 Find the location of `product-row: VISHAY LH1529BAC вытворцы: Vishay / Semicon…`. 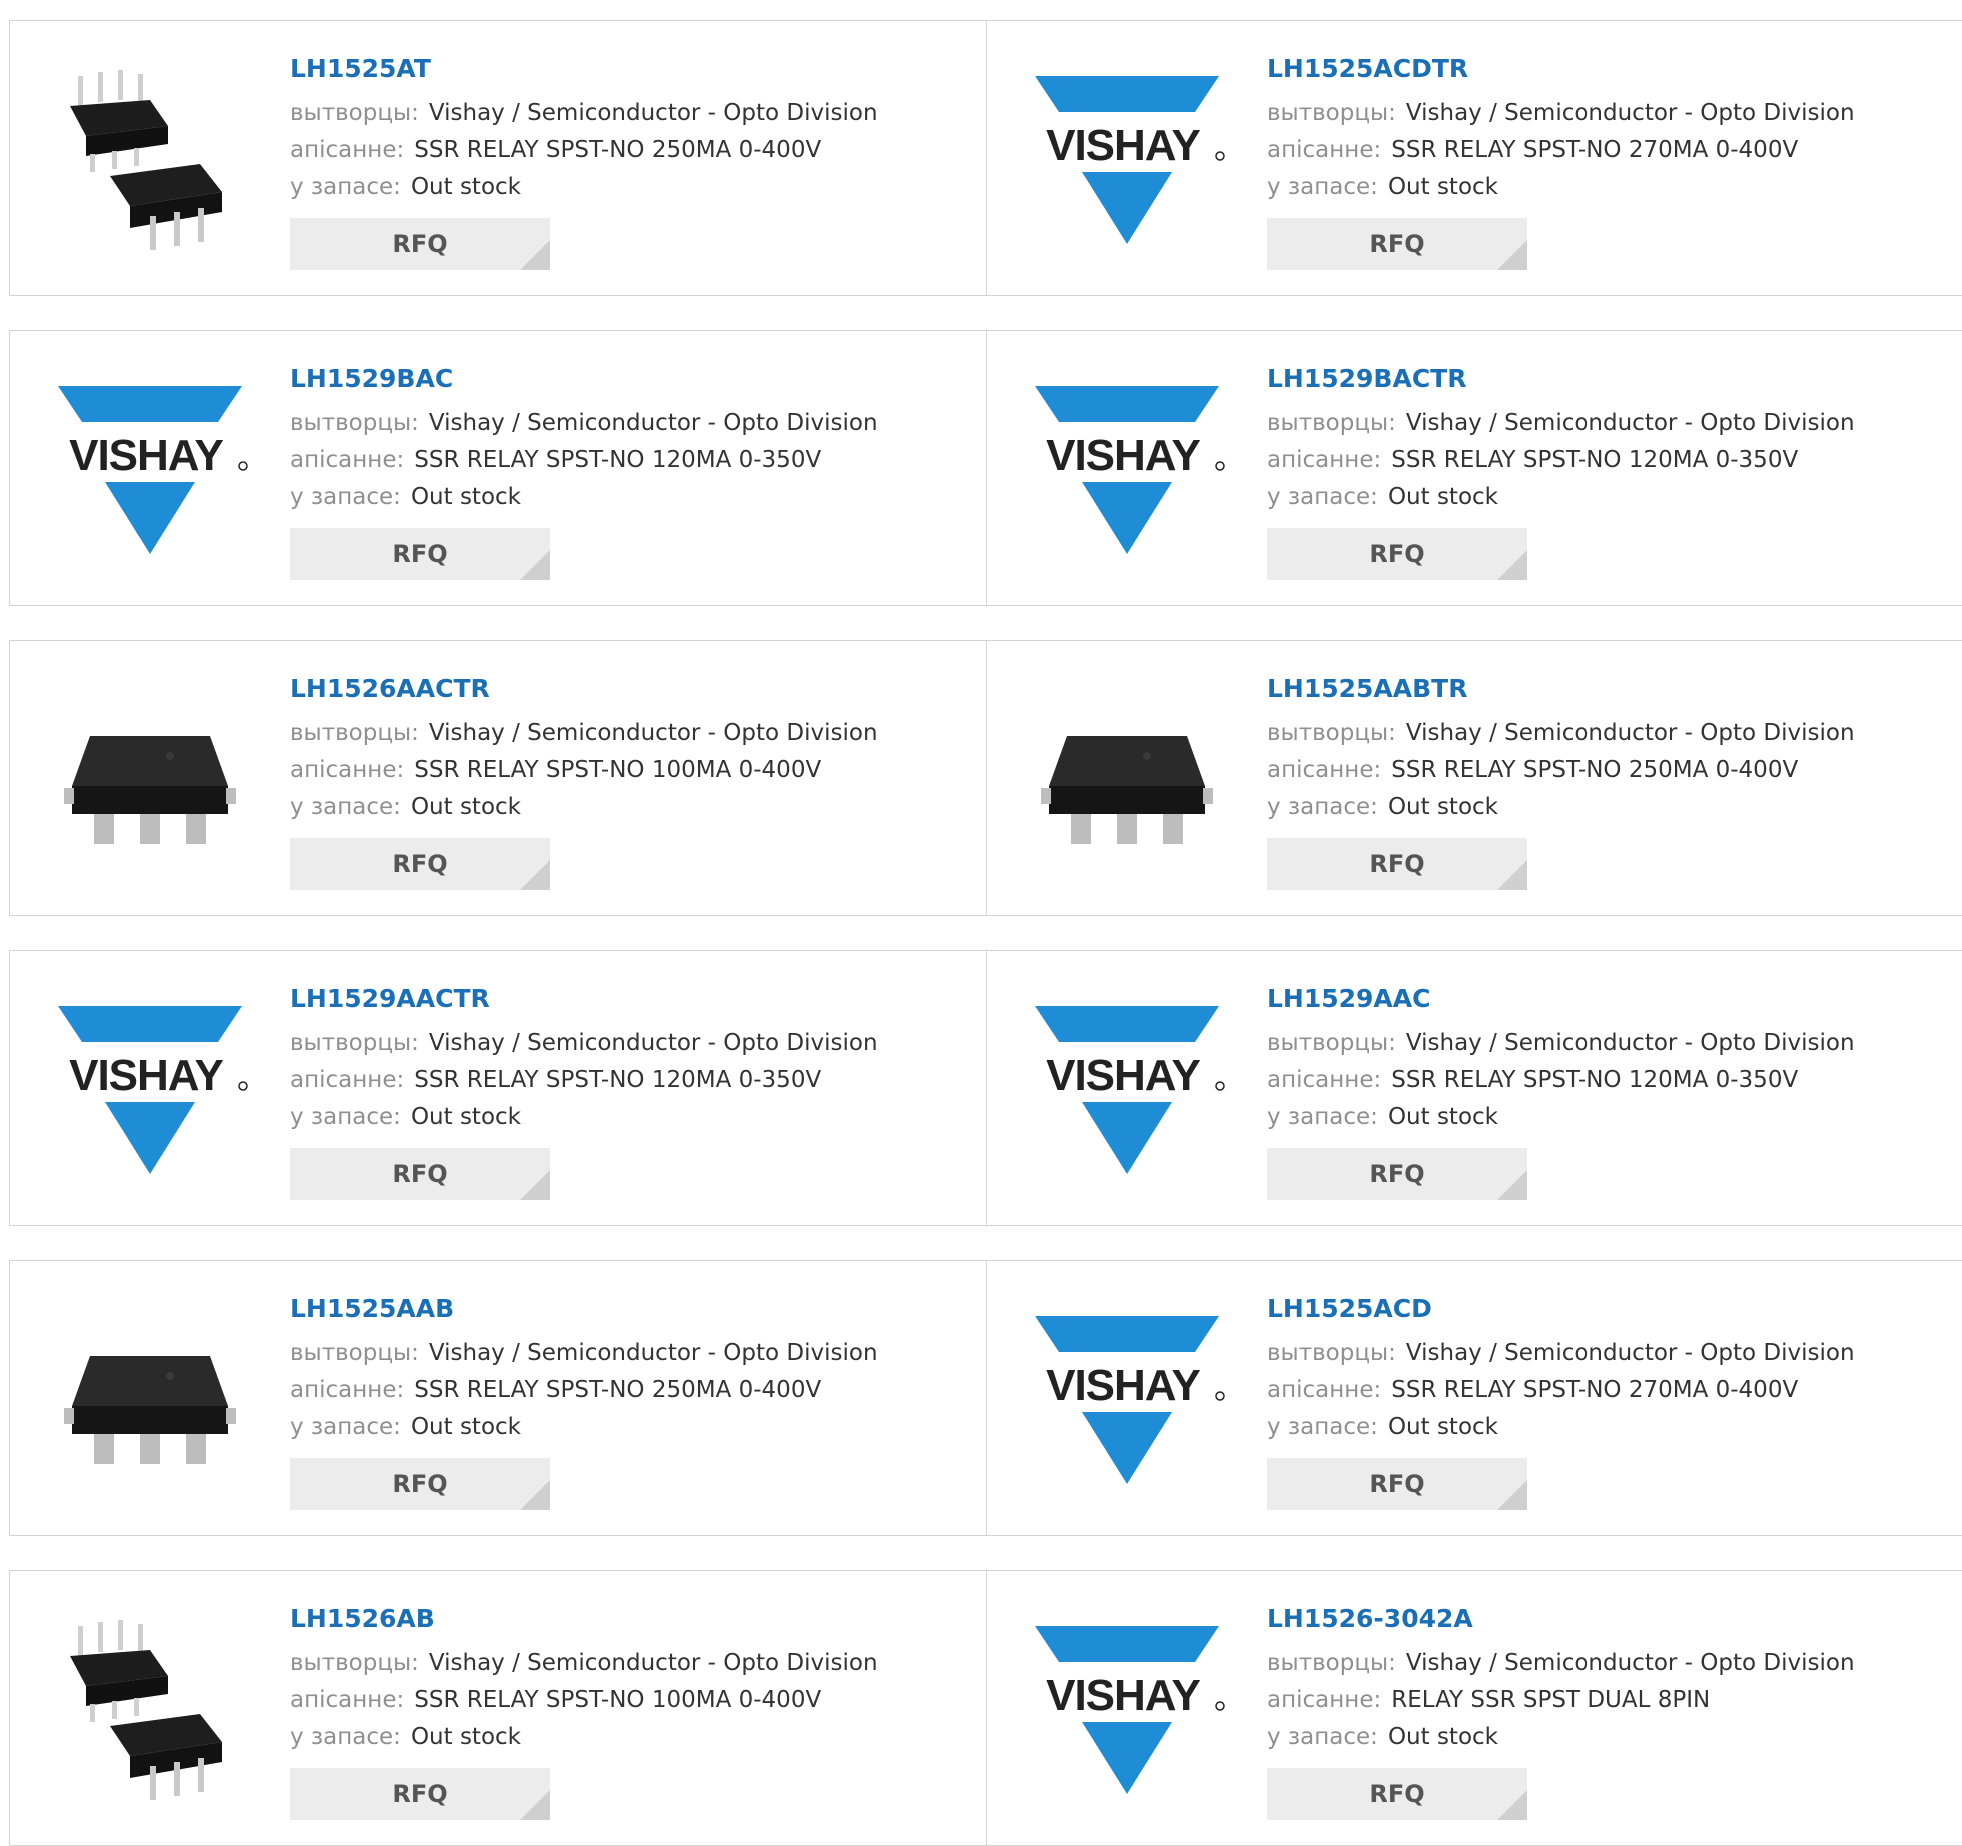

product-row: VISHAY LH1529BAC вытворцы: Vishay / Semicon… is located at coordinates (985, 468).